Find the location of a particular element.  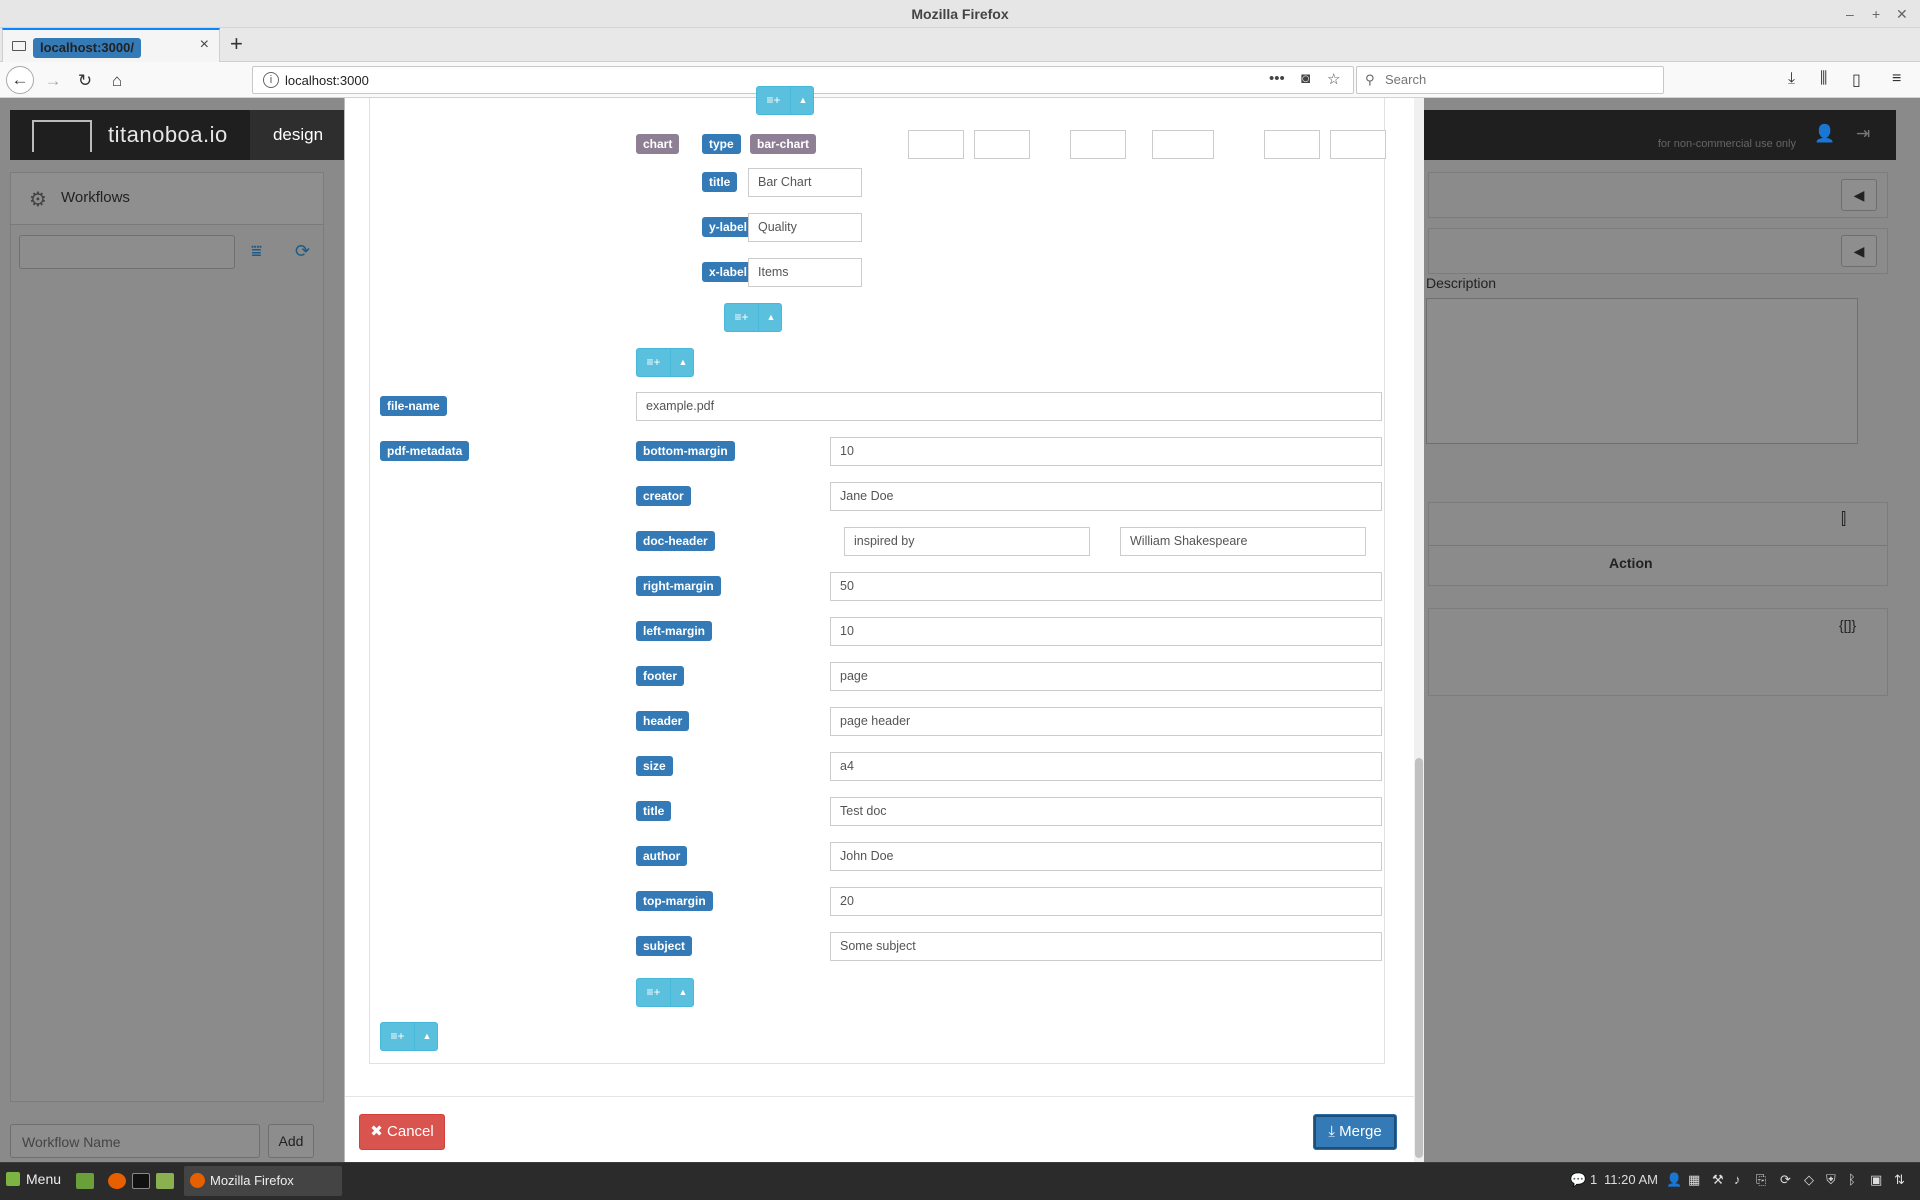

key-file-name: file-name is located at coordinates (413, 406).